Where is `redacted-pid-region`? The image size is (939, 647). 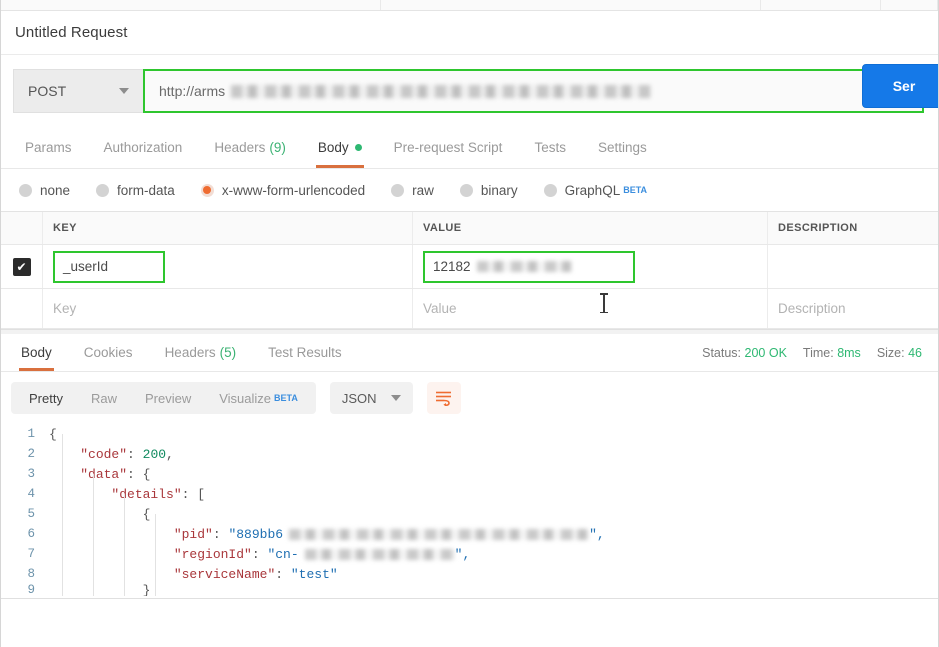 redacted-pid-region is located at coordinates (439, 534).